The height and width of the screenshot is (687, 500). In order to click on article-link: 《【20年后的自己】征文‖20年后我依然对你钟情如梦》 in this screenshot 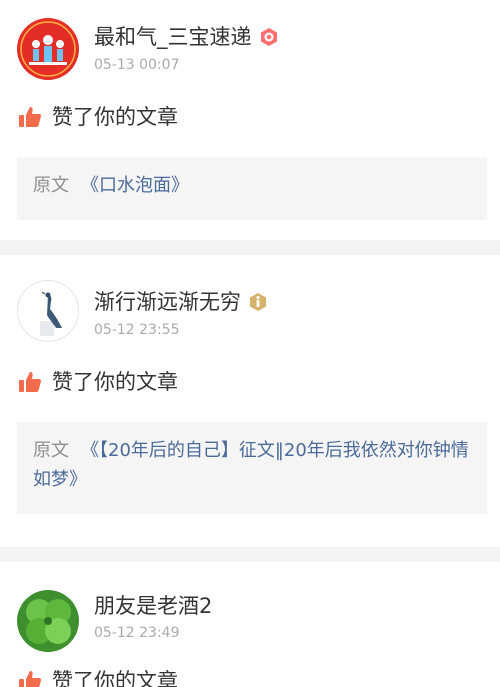, I will do `click(251, 465)`.